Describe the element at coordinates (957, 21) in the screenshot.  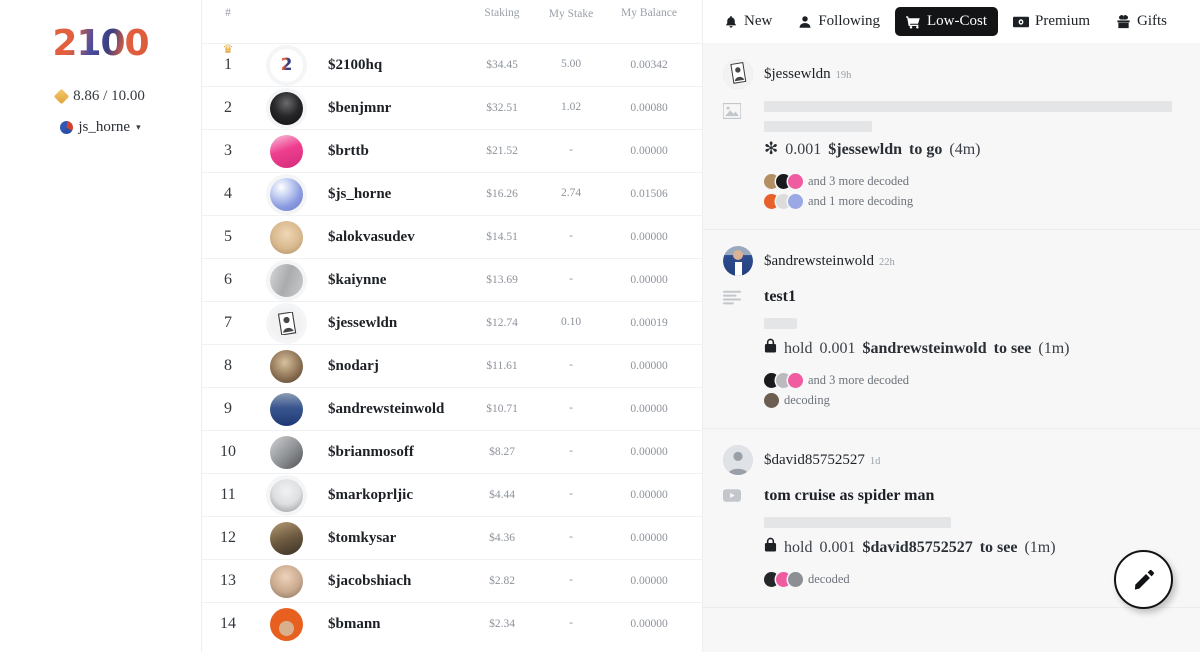
I see `nav-item-label: Low-Cost` at that location.